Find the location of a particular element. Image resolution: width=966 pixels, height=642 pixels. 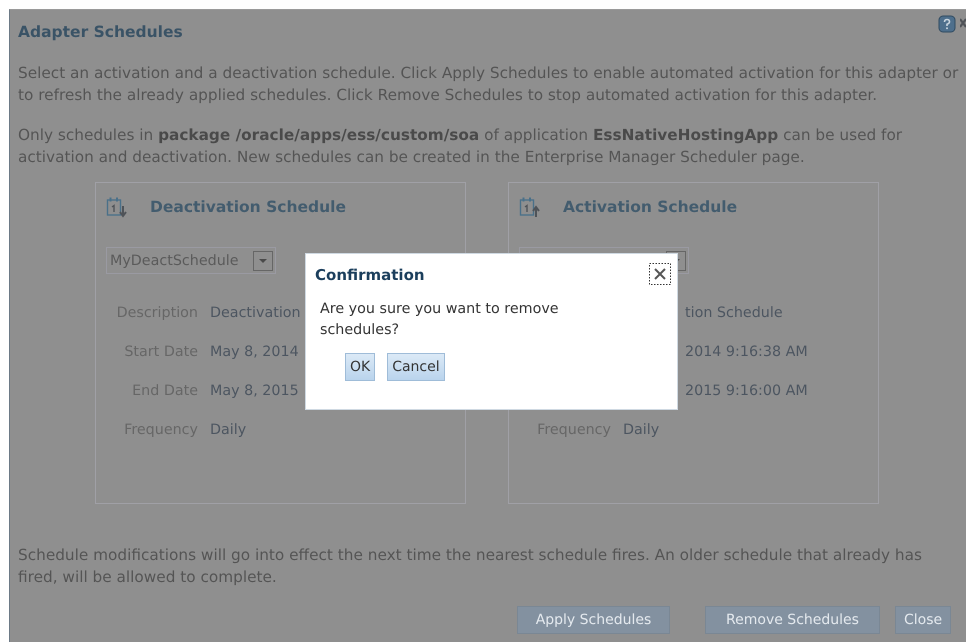

calendar-up-arrow-icon is located at coordinates (530, 207).